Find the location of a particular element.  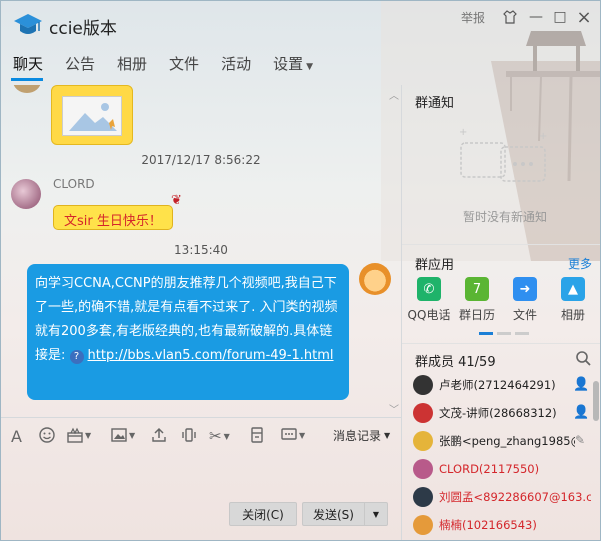

tab-album: 相册 is located at coordinates (131, 65).